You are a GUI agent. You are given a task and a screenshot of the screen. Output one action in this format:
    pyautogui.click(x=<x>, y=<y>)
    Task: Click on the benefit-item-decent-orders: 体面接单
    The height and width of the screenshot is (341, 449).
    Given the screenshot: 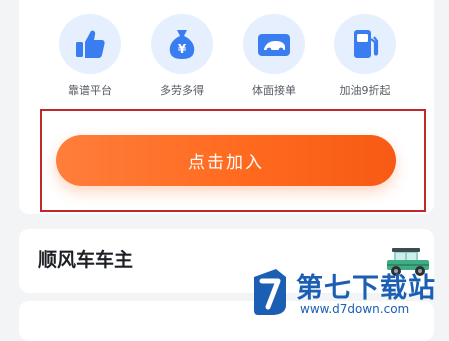 What is the action you would take?
    pyautogui.click(x=274, y=56)
    